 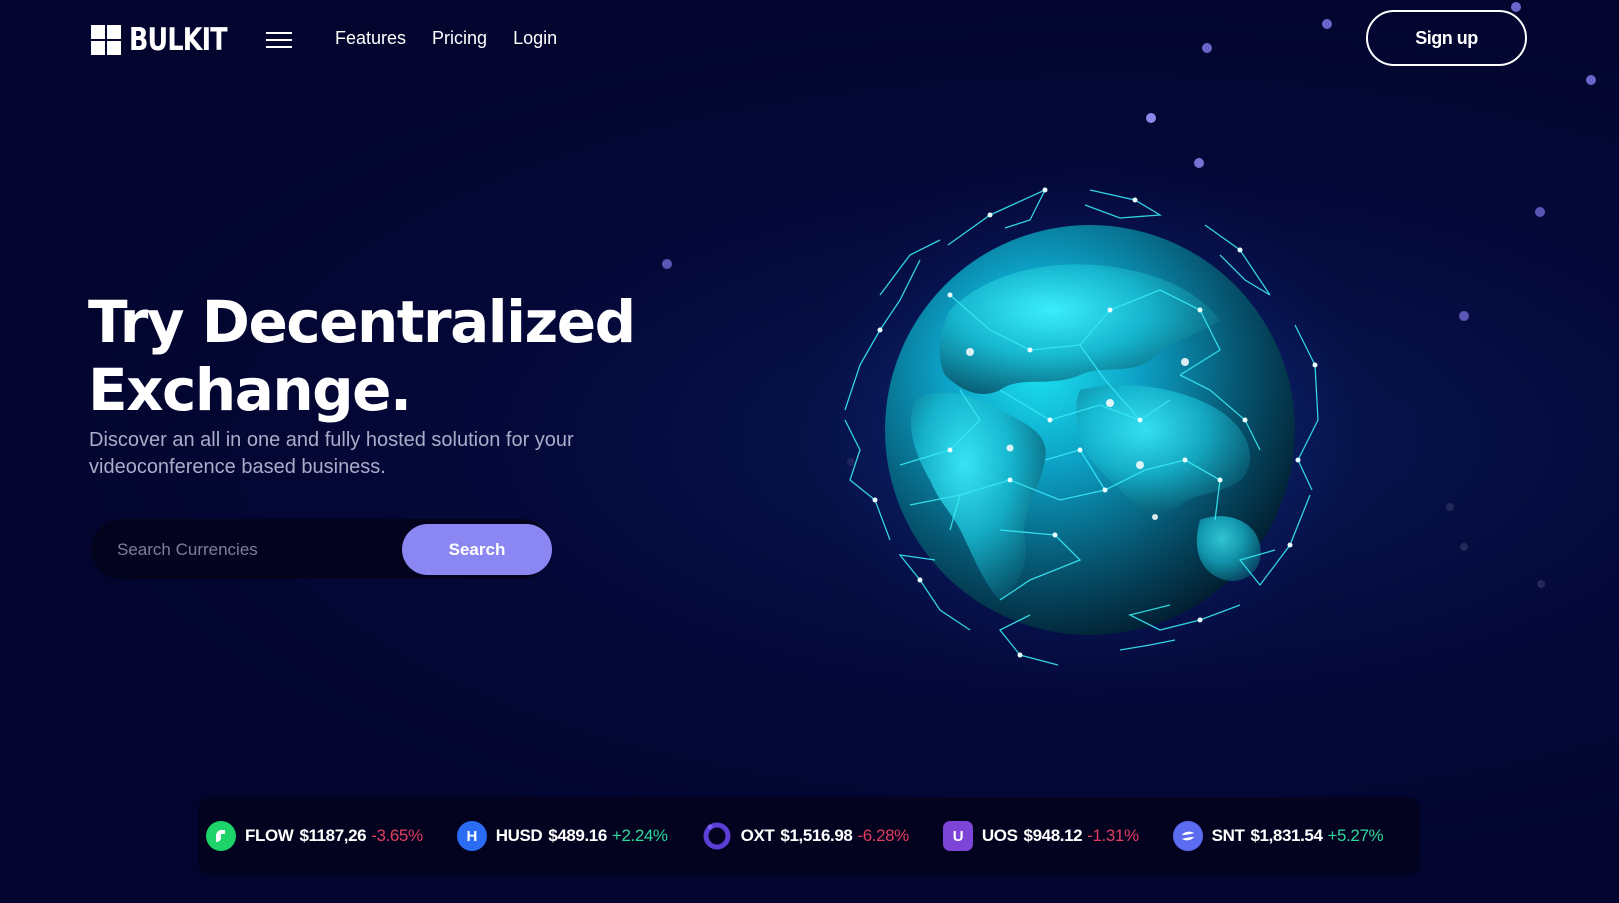 What do you see at coordinates (471, 836) in the screenshot?
I see `husd-coin-icon: H` at bounding box center [471, 836].